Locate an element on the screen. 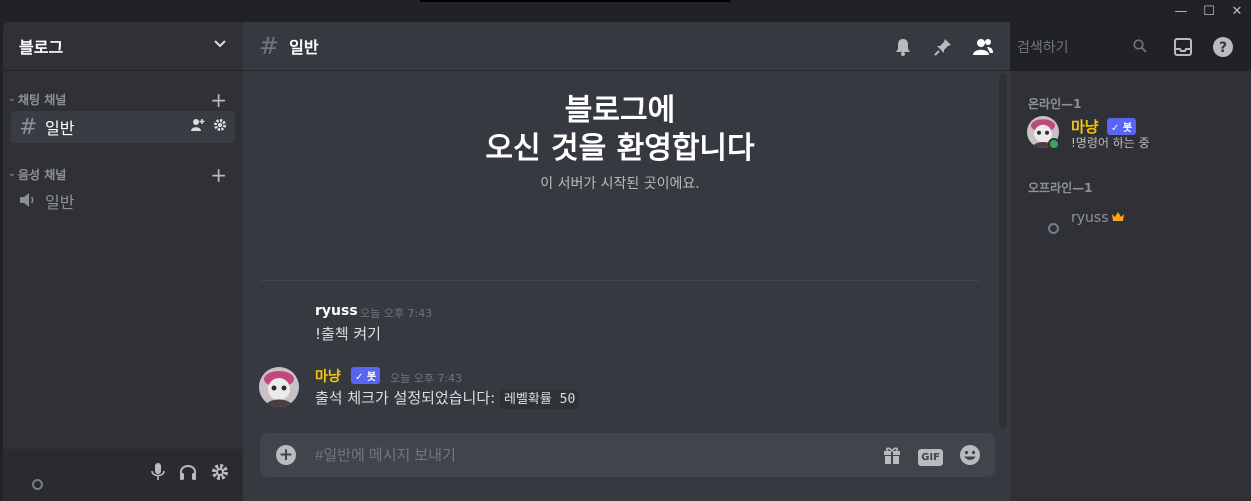 The height and width of the screenshot is (501, 1251). chevron-down-icon is located at coordinates (220, 46).